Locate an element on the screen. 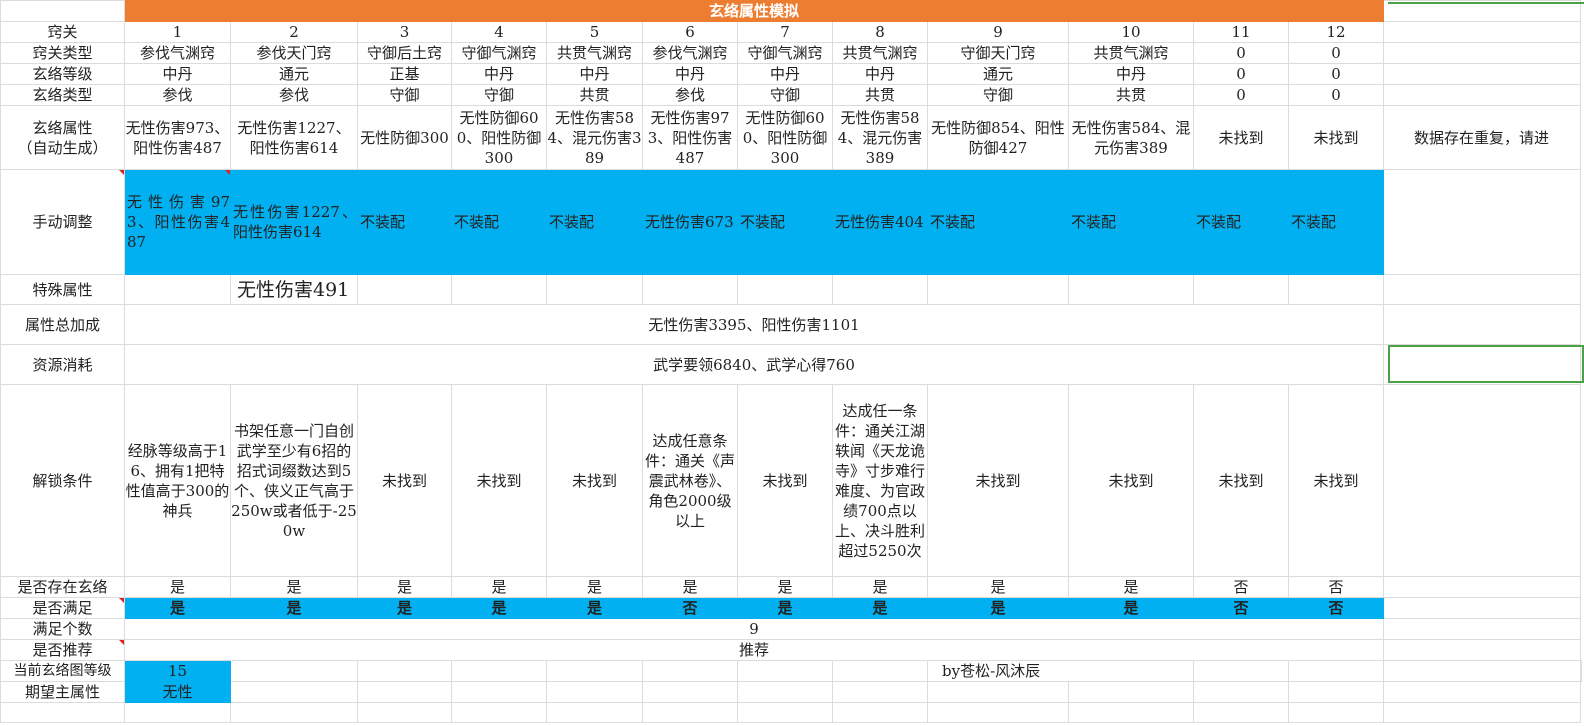 This screenshot has height=726, width=1584. type-cell: 0 is located at coordinates (1241, 53).